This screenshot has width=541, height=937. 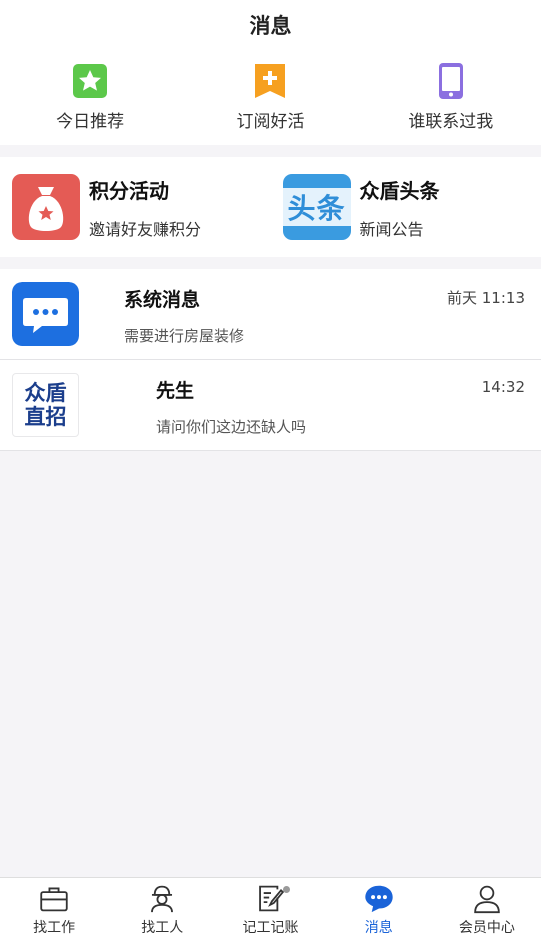 I want to click on tab-label: 记工记账, so click(x=270, y=928).